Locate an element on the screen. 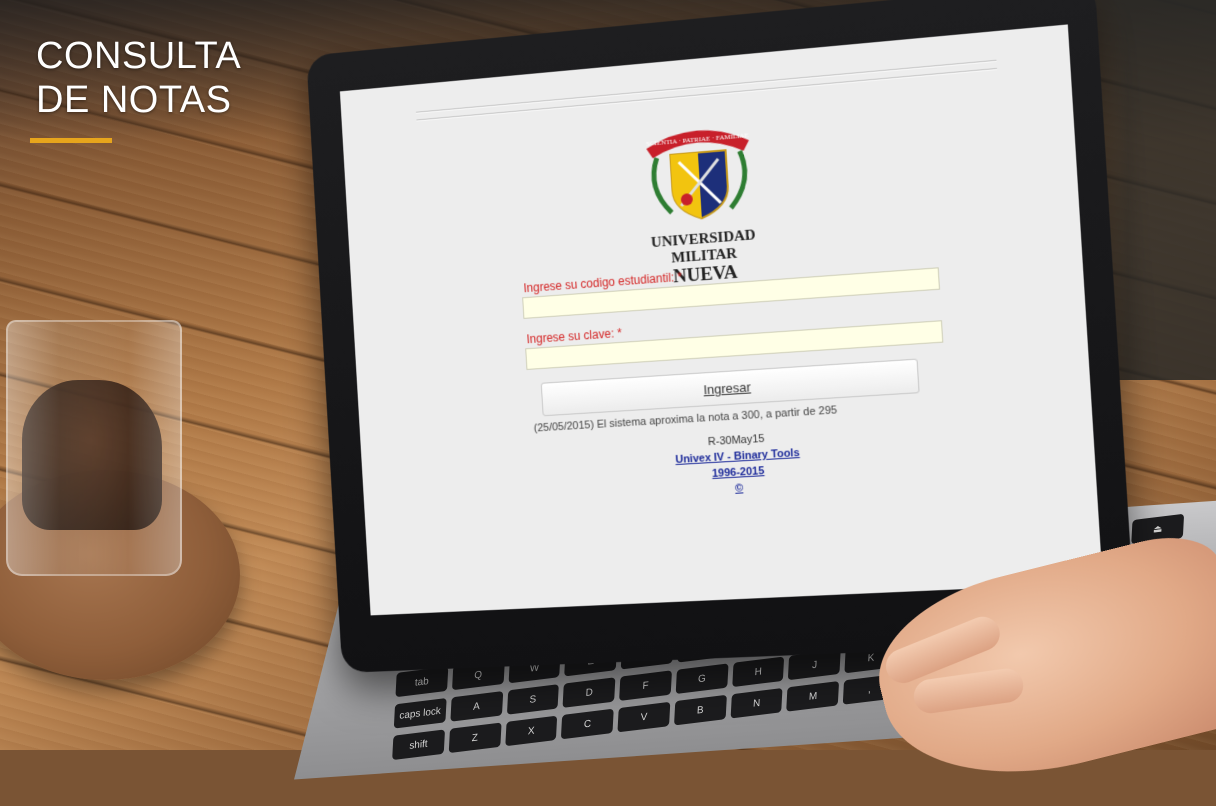 Image resolution: width=1216 pixels, height=806 pixels. keyboard-key: N is located at coordinates (756, 703).